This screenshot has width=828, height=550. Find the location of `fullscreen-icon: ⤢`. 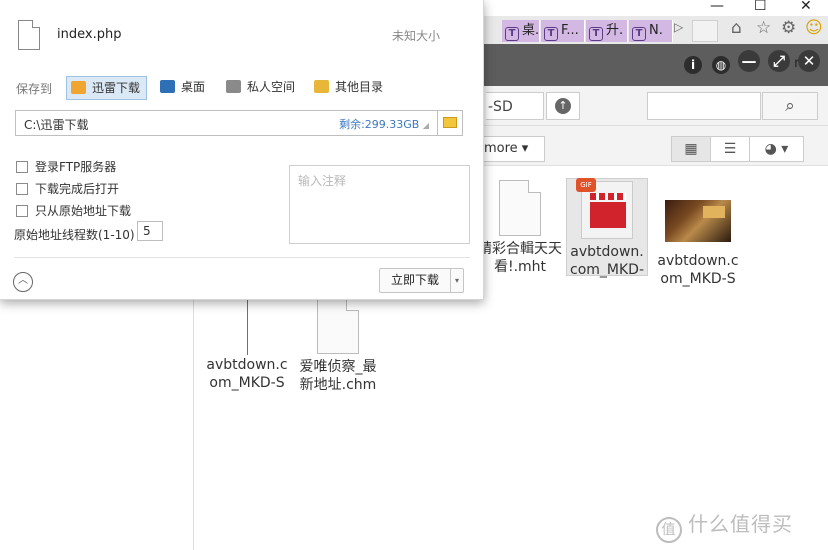

fullscreen-icon: ⤢ is located at coordinates (779, 61).